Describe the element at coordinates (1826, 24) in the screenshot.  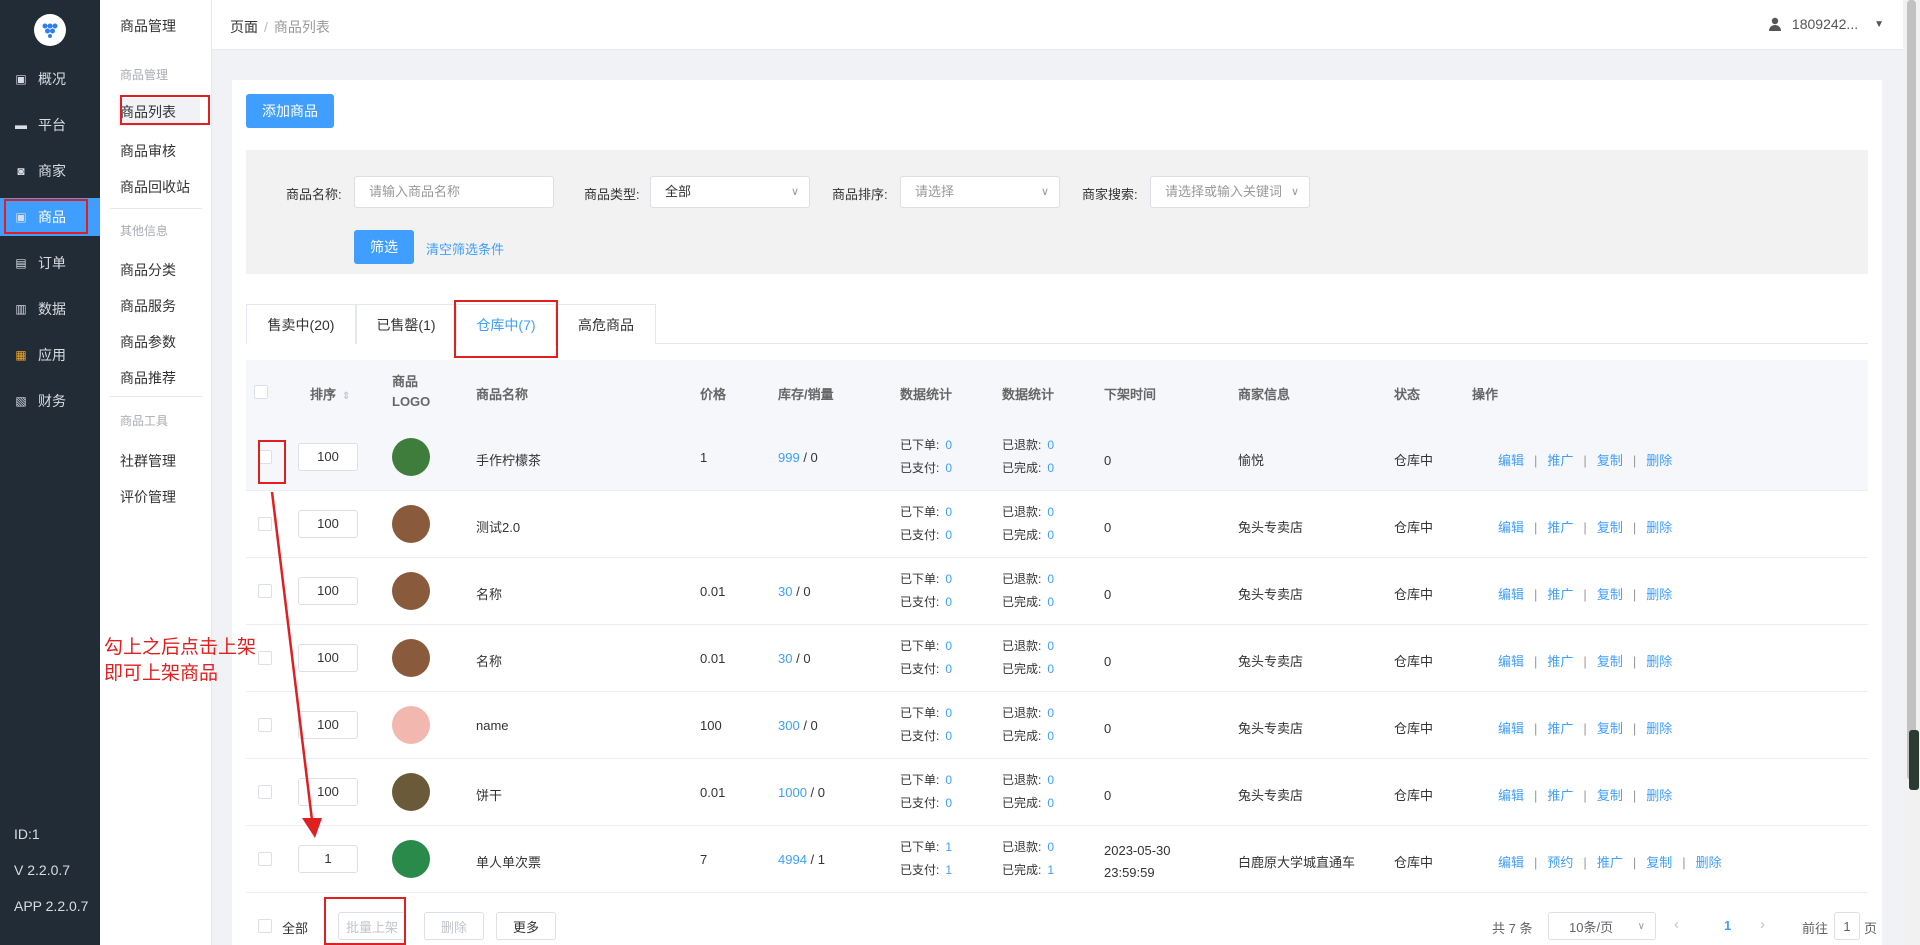
I see `user-menu: 1809242... ▼` at that location.